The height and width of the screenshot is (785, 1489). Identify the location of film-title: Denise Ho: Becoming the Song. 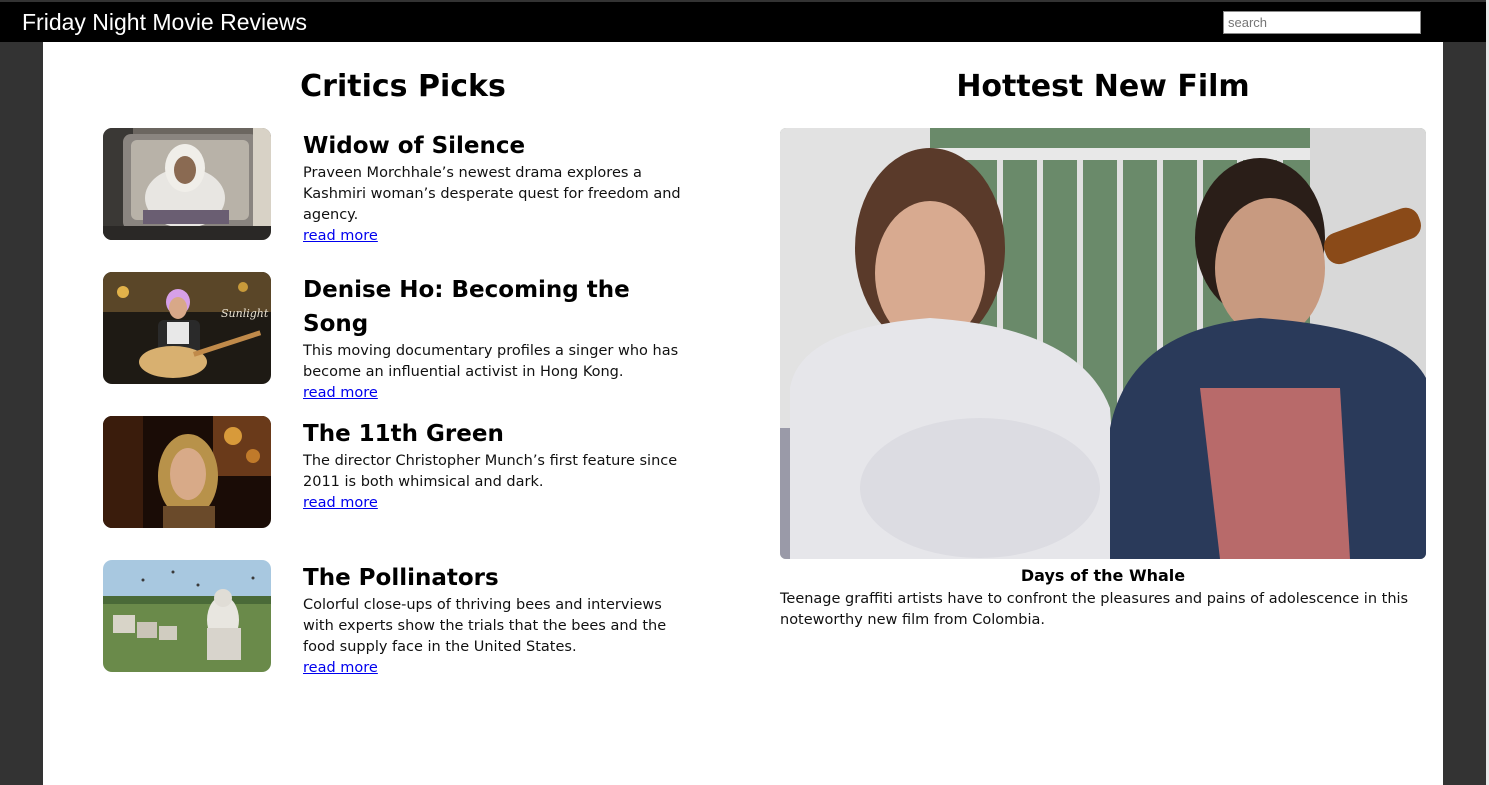
(466, 307).